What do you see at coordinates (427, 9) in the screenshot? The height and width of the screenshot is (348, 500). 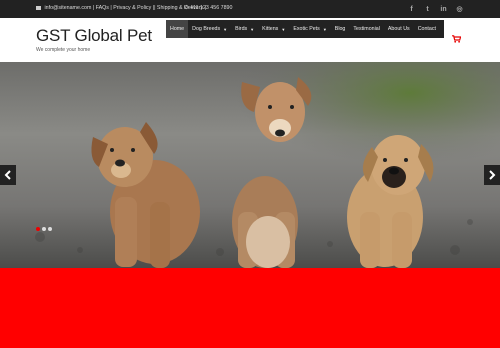 I see `twitter-icon: t` at bounding box center [427, 9].